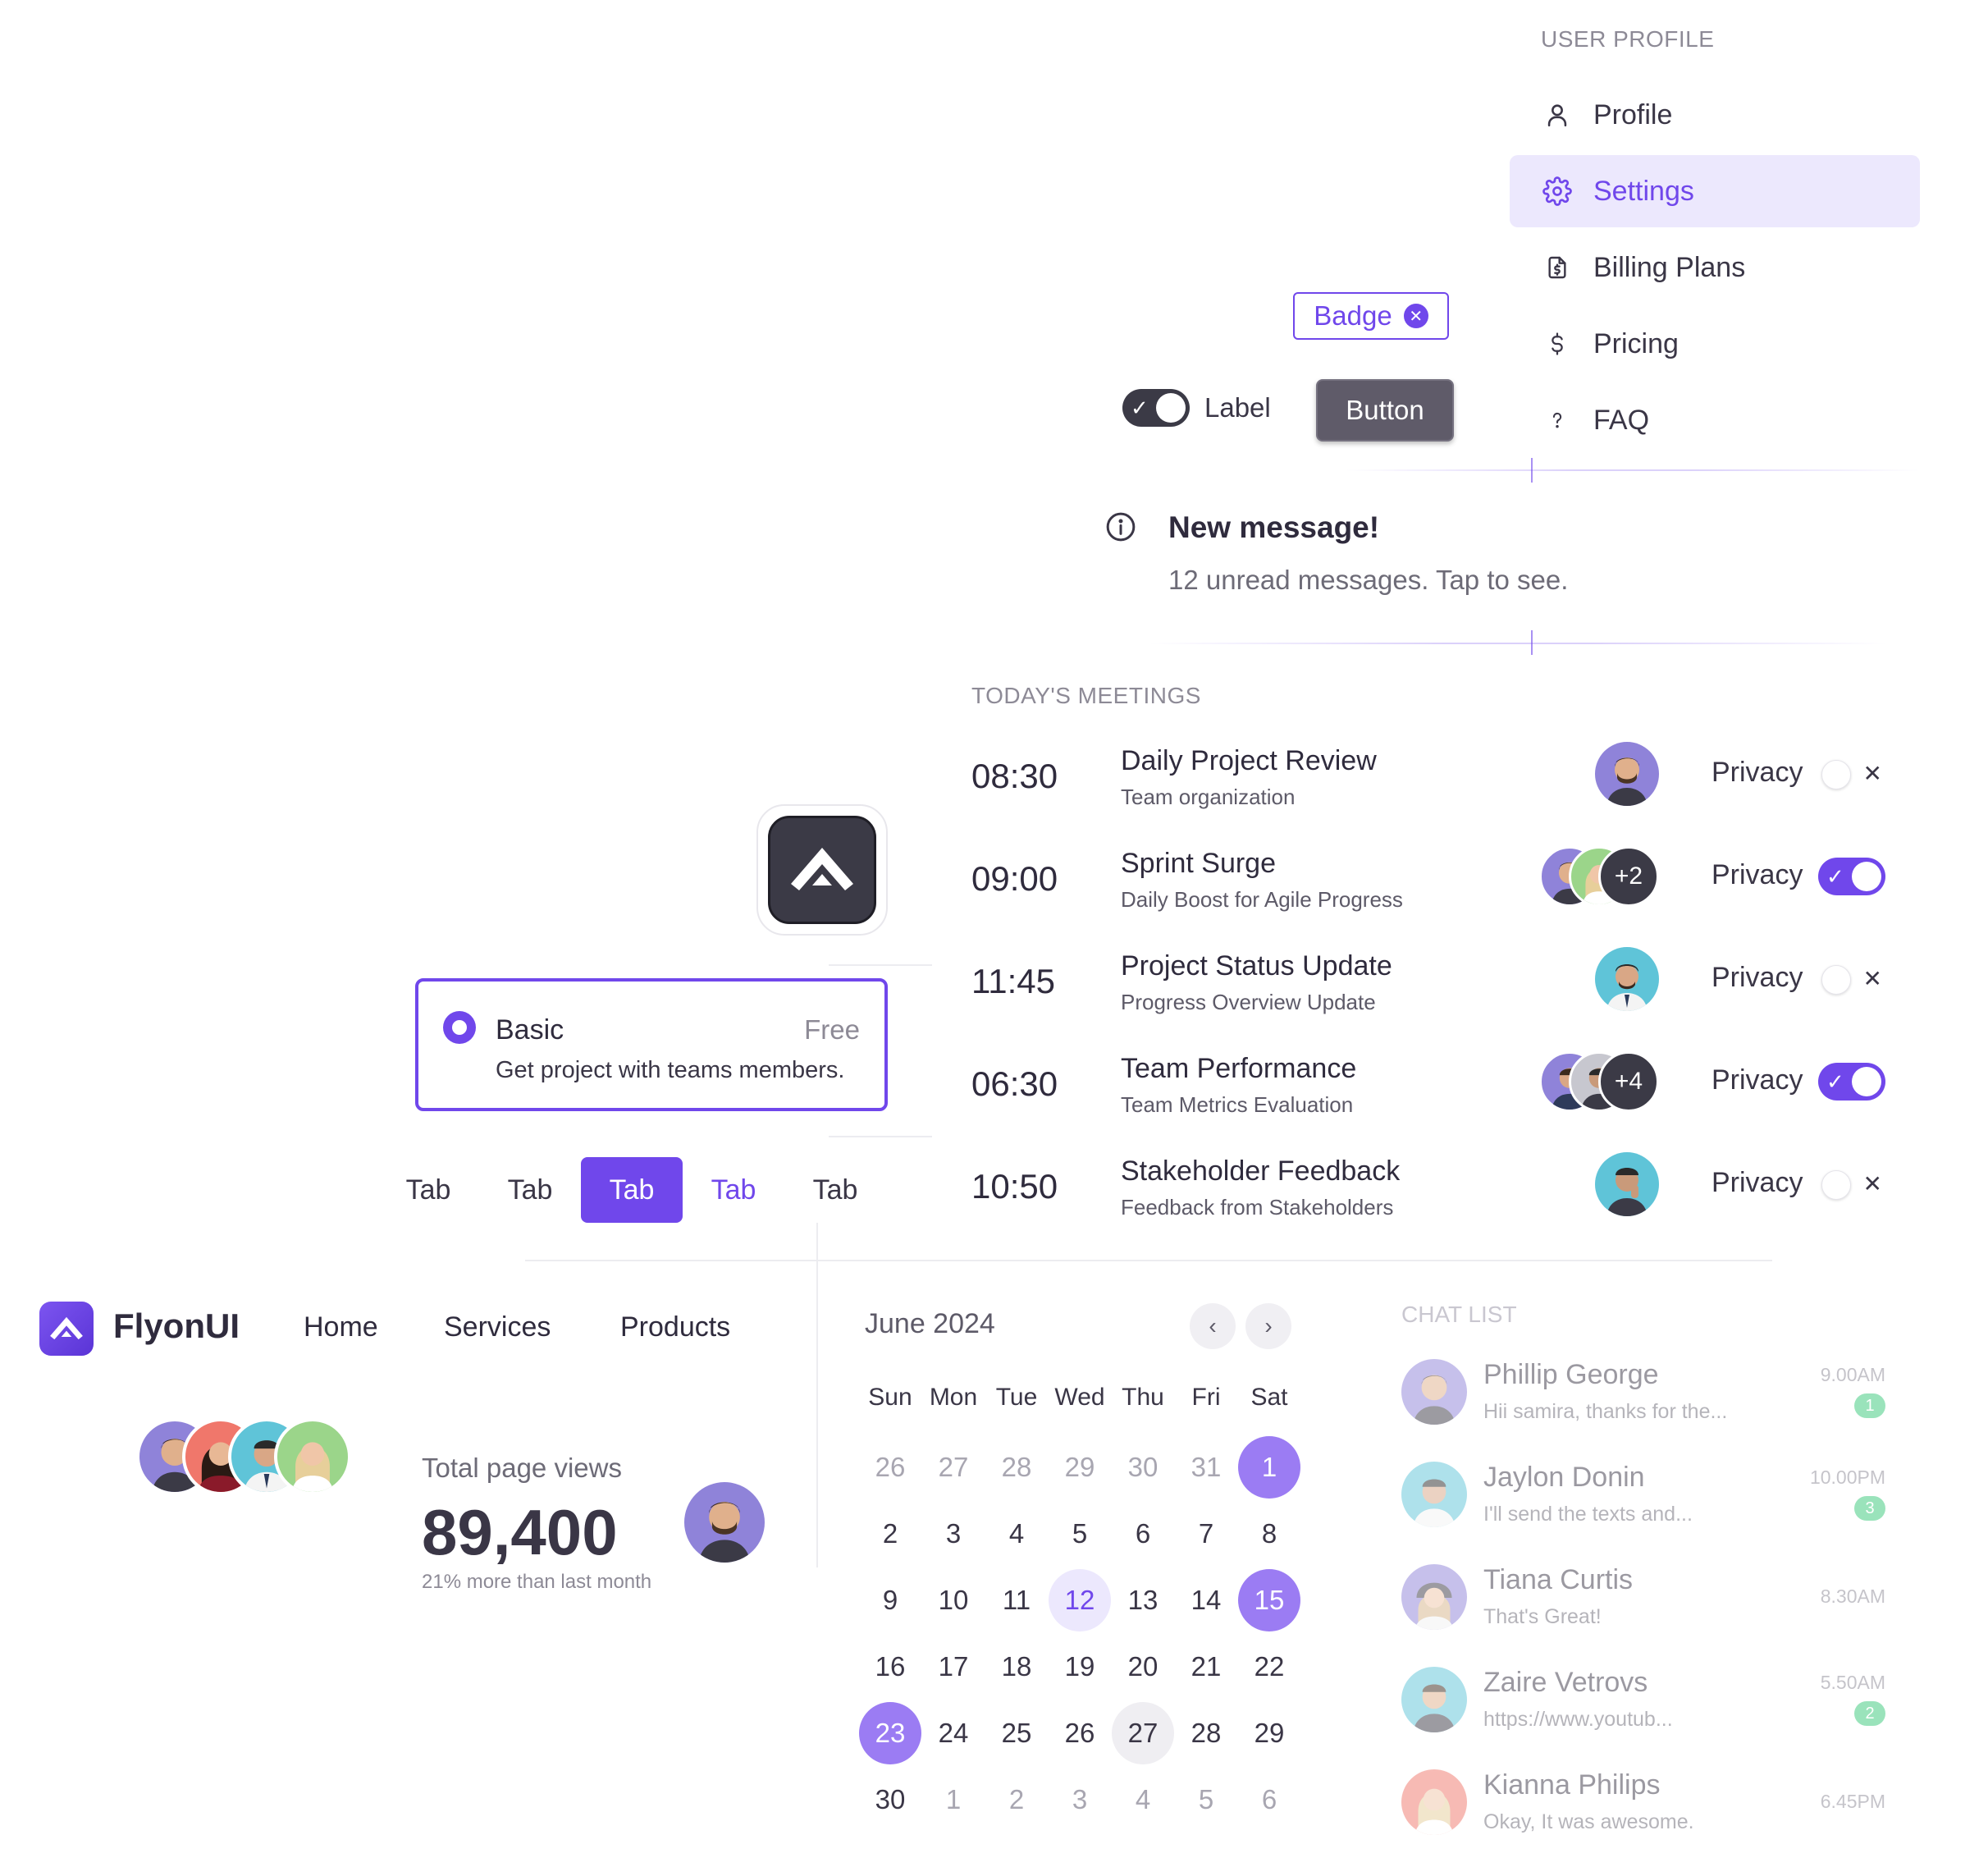 This screenshot has height=1867, width=1988. I want to click on calendar-day: 10, so click(954, 1600).